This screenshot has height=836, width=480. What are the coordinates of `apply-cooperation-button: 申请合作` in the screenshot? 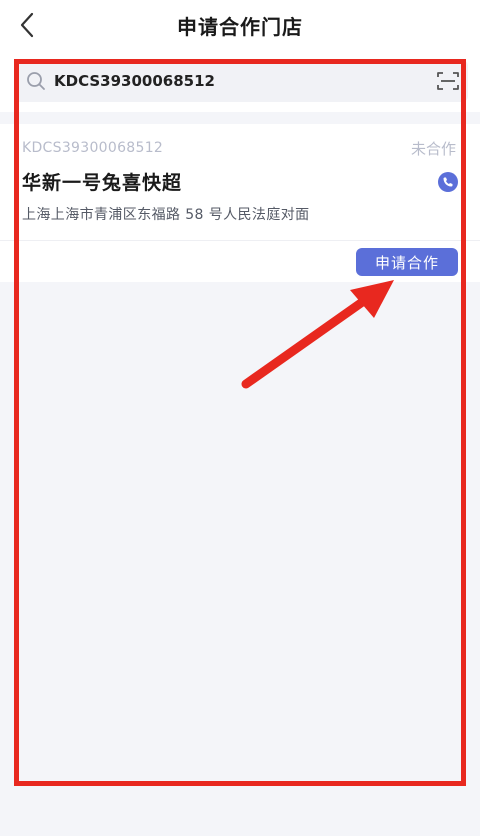 It's located at (407, 262).